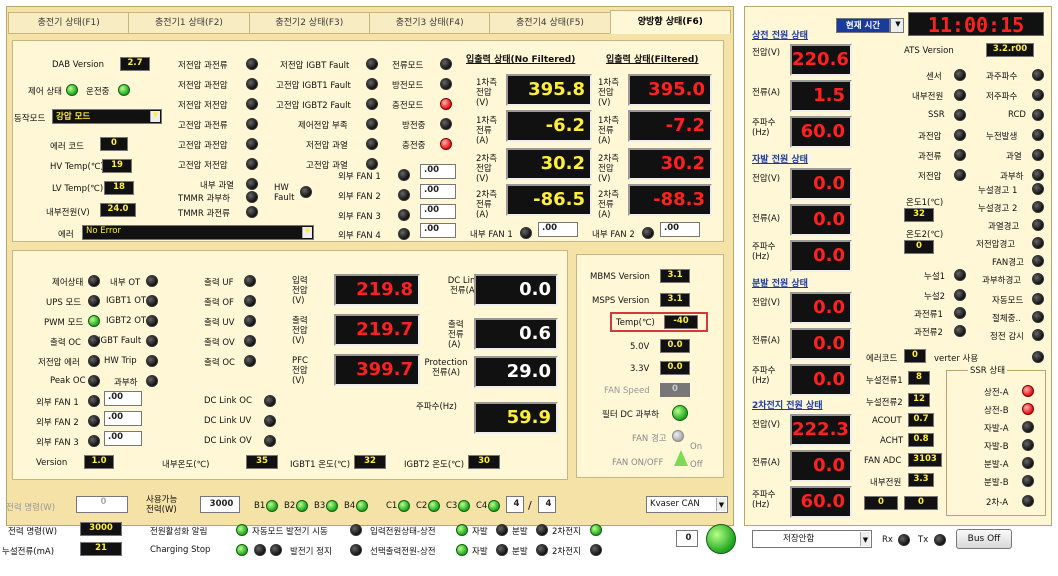 Image resolution: width=1058 pixels, height=576 pixels. Describe the element at coordinates (821, 430) in the screenshot. I see `cha2-v-value: 222.3` at that location.